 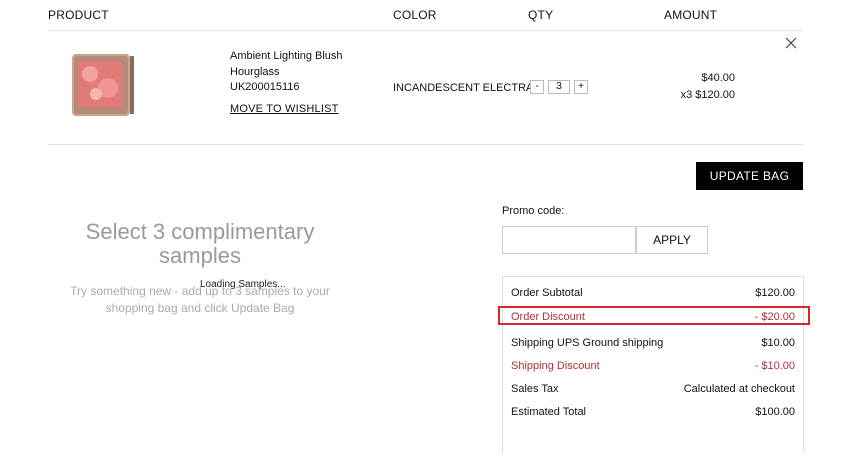 What do you see at coordinates (549, 412) in the screenshot?
I see `summary-label: Estimated Total` at bounding box center [549, 412].